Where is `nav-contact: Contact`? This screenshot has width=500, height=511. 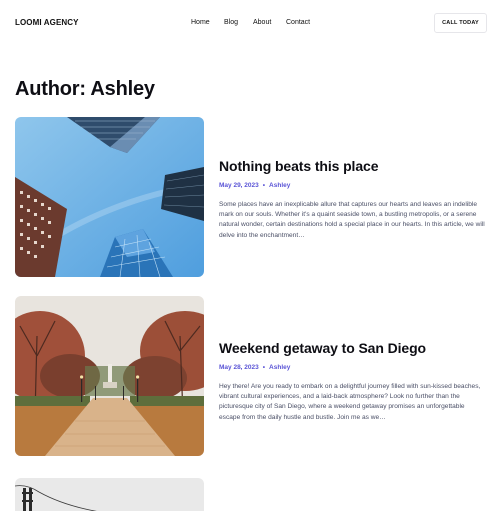 nav-contact: Contact is located at coordinates (298, 22).